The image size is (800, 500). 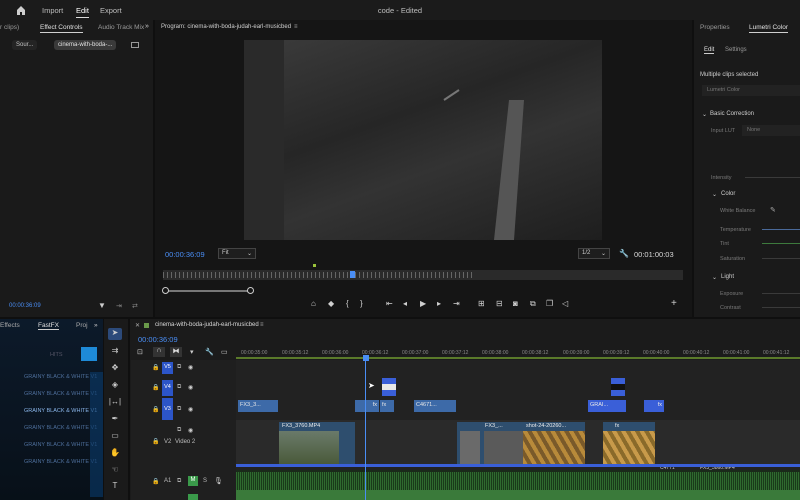 I want to click on ripple-edit-tool-icon: ✥, so click(x=115, y=369).